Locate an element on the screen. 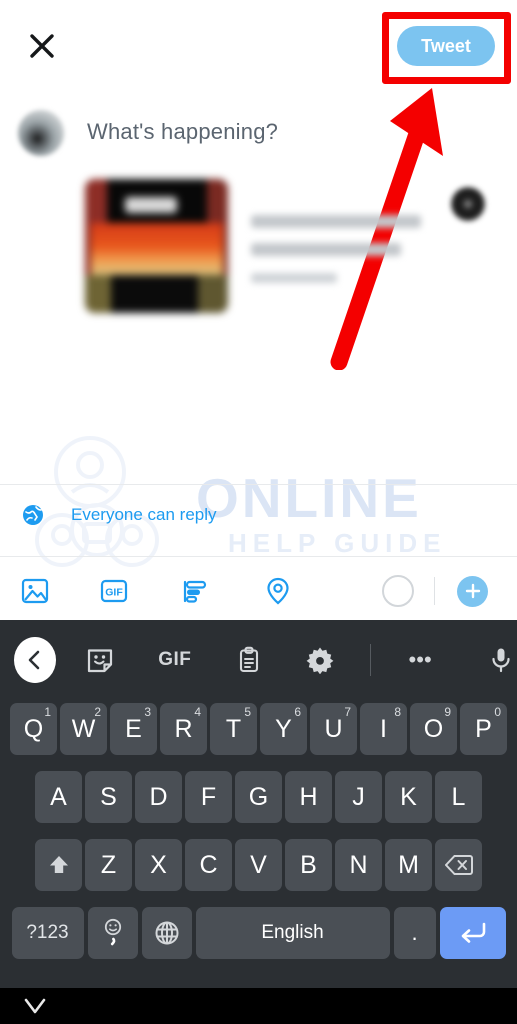 This screenshot has width=517, height=1024. keyboard-row-1: Q1W2E3R4T5Y6U7I8O9P0 is located at coordinates (258, 729).